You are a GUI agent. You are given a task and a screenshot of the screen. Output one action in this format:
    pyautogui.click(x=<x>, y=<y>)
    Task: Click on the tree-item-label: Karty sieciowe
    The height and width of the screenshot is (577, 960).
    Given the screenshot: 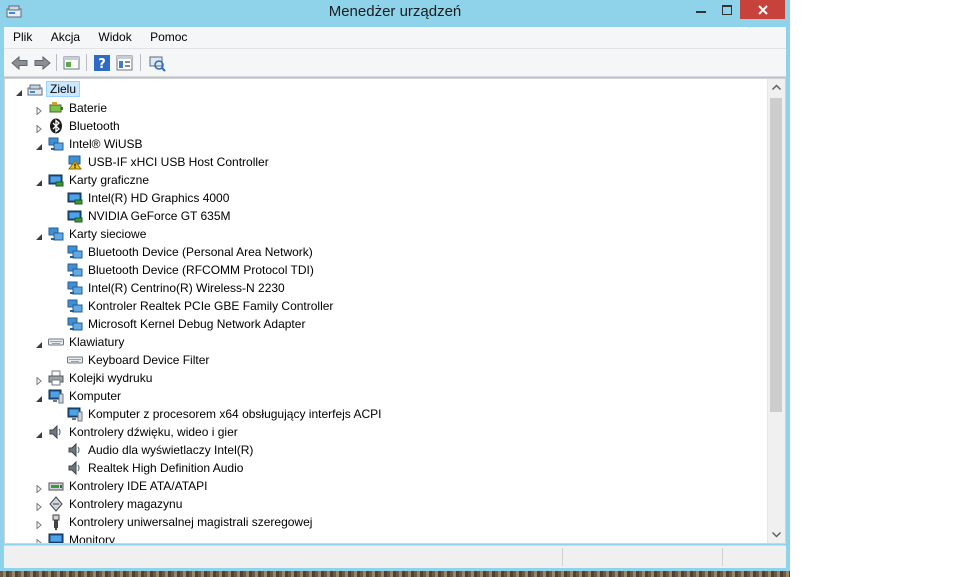 What is the action you would take?
    pyautogui.click(x=108, y=234)
    